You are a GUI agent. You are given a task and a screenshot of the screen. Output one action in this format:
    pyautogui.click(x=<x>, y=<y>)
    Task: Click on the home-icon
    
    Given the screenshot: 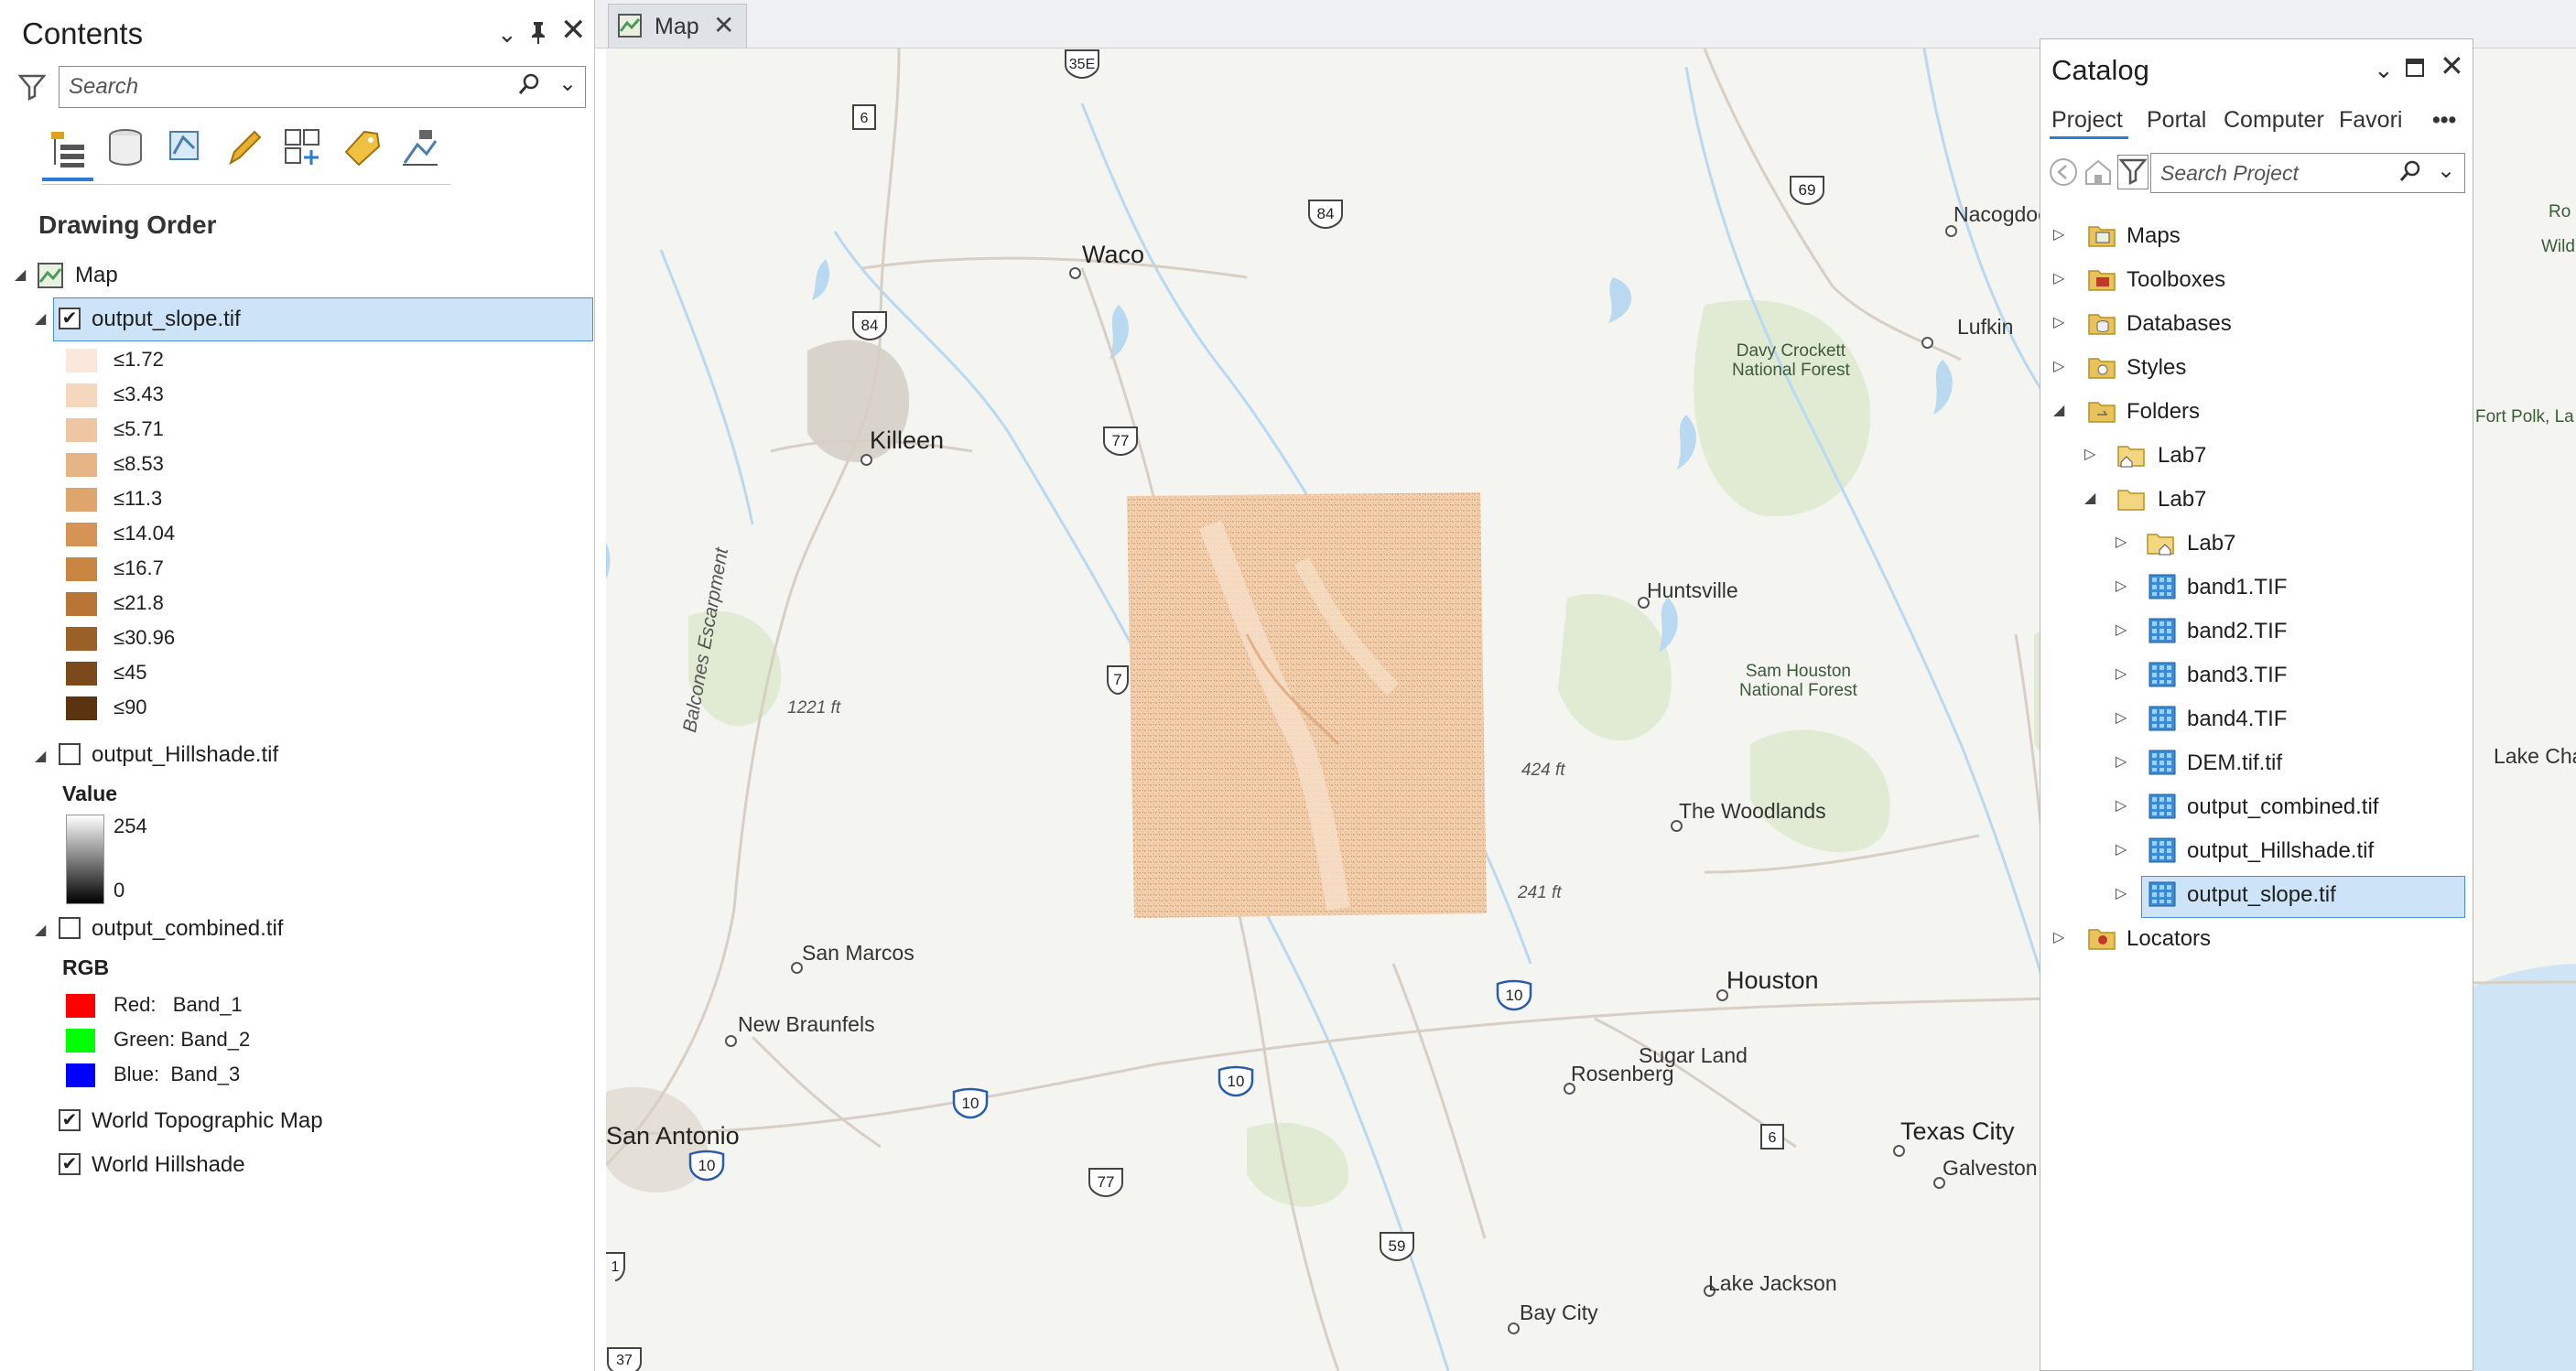 What is the action you would take?
    pyautogui.click(x=2098, y=174)
    